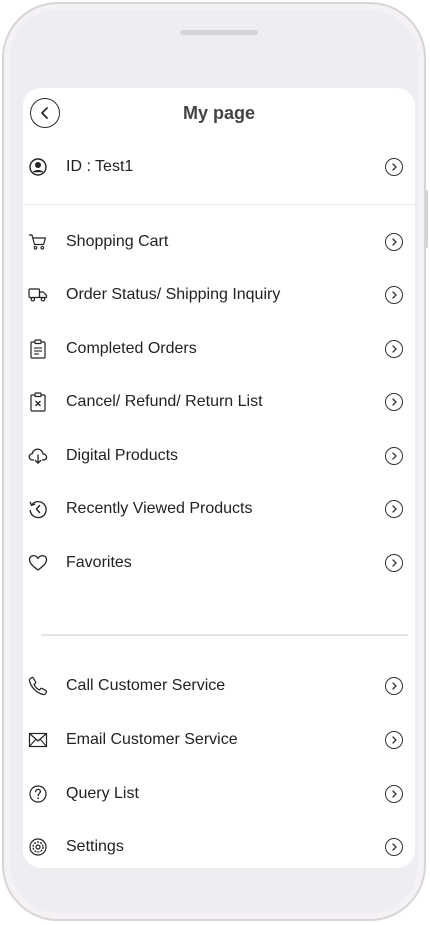 The image size is (430, 925). Describe the element at coordinates (159, 508) in the screenshot. I see `menu-item-label: Recently Viewed Products` at that location.